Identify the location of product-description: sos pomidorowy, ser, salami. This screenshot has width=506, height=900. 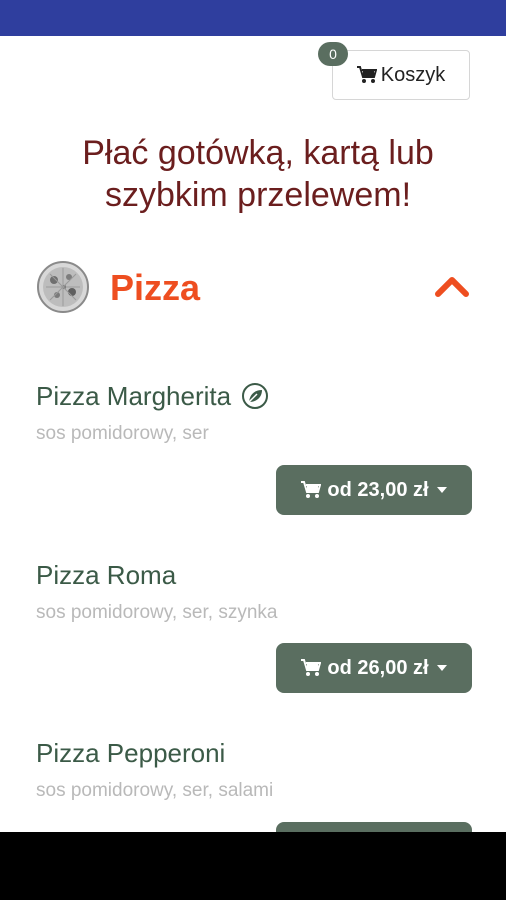
(155, 790).